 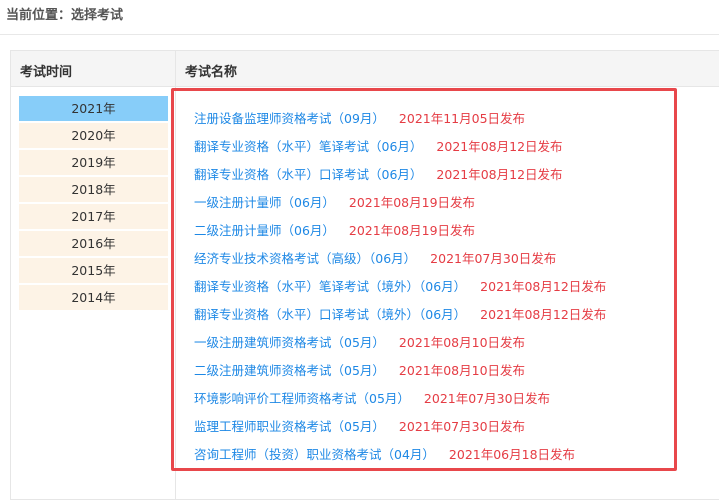 What do you see at coordinates (264, 230) in the screenshot?
I see `exam-link: 二级注册计量师（06月）` at bounding box center [264, 230].